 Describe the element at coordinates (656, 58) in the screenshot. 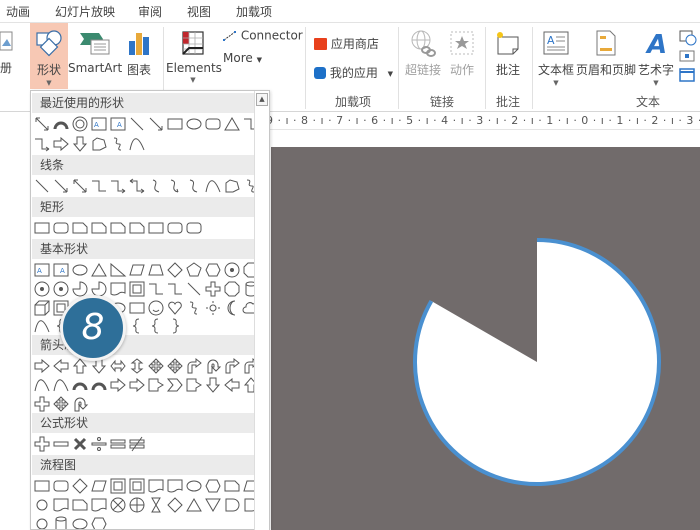

I see `wordart-button: A 艺术字 ▼` at that location.